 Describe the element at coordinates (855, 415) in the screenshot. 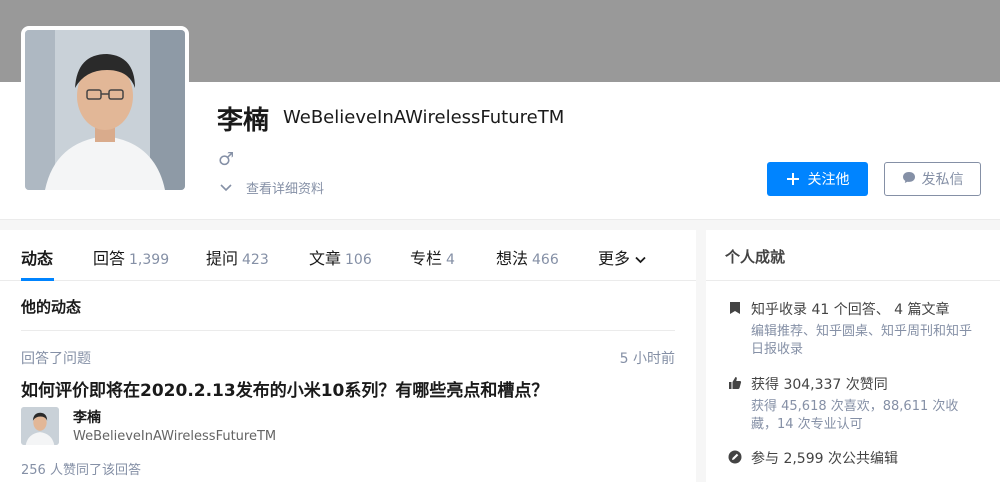

I see `achievement-upvotes-detail: 获得 45,618 次喜欢，88,611 次收藏，14 次专业认可` at that location.